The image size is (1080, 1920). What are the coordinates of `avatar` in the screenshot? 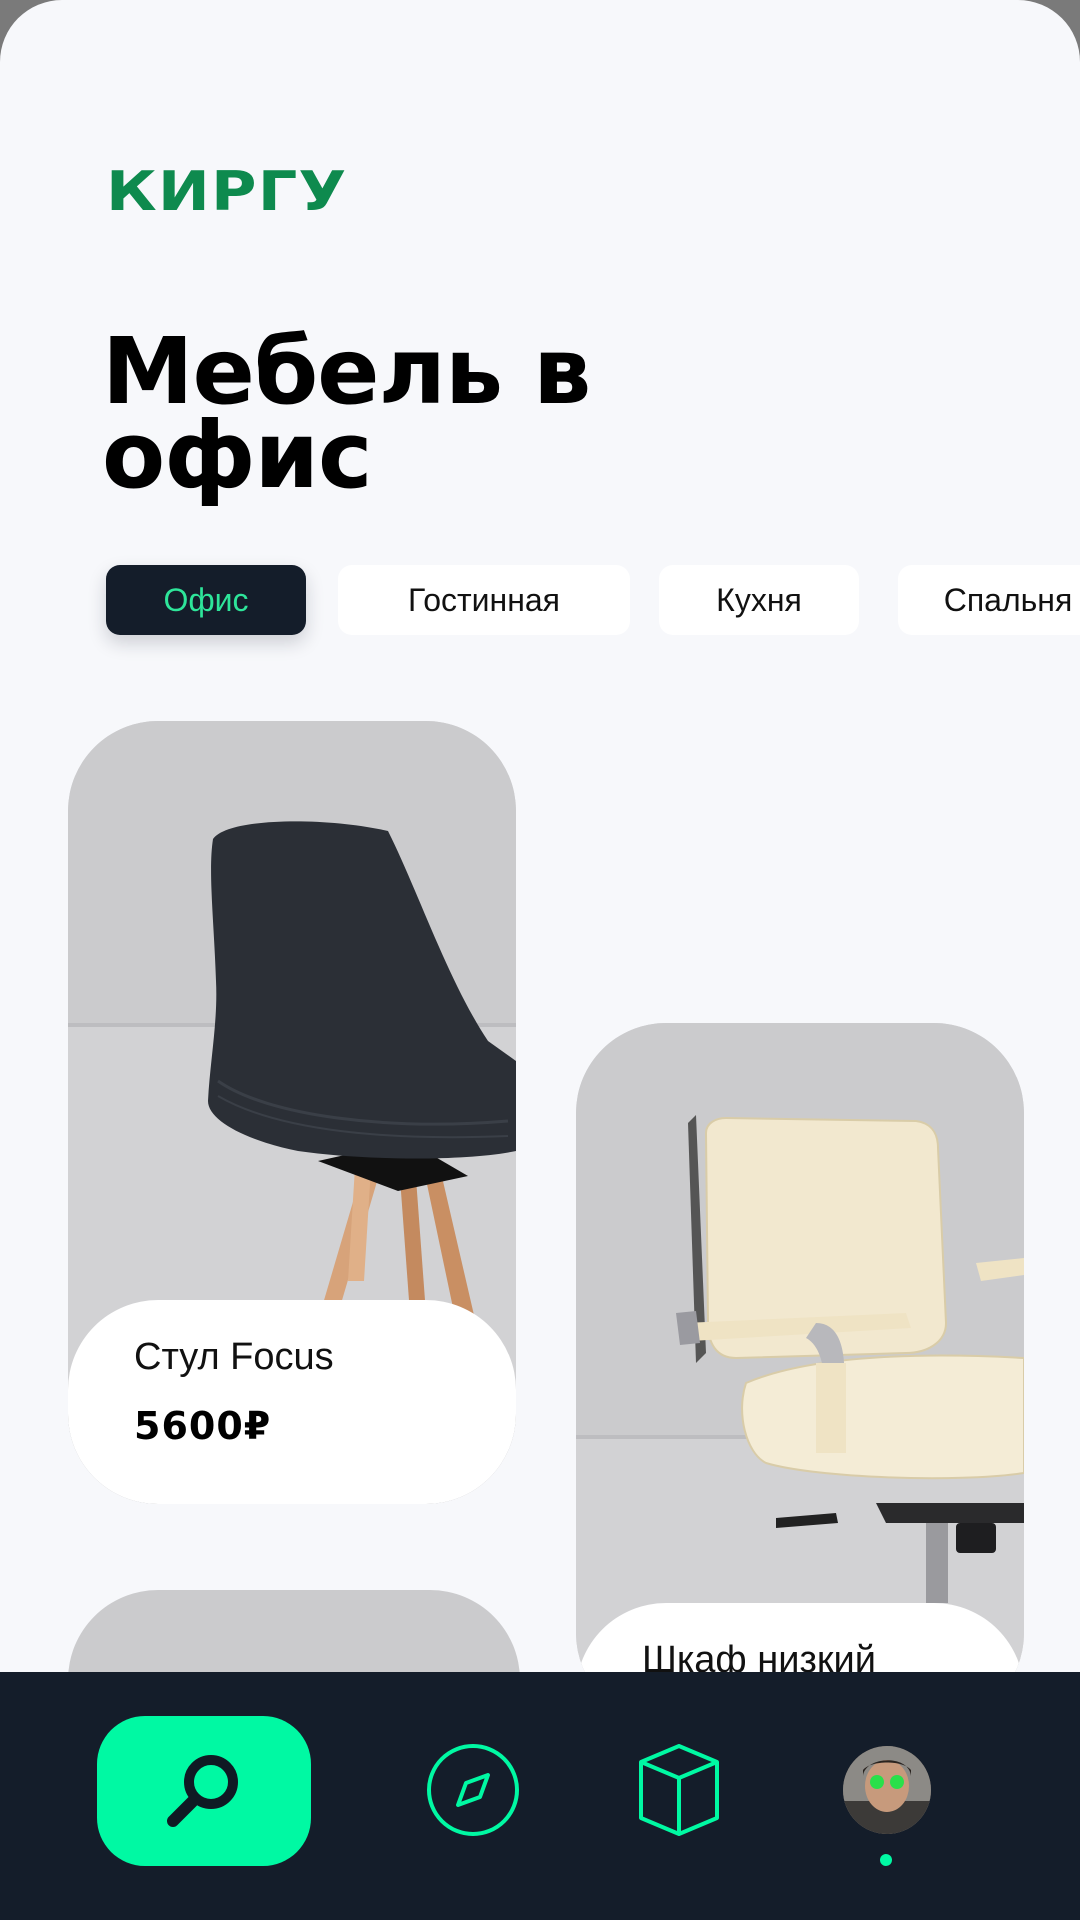 It's located at (887, 1790).